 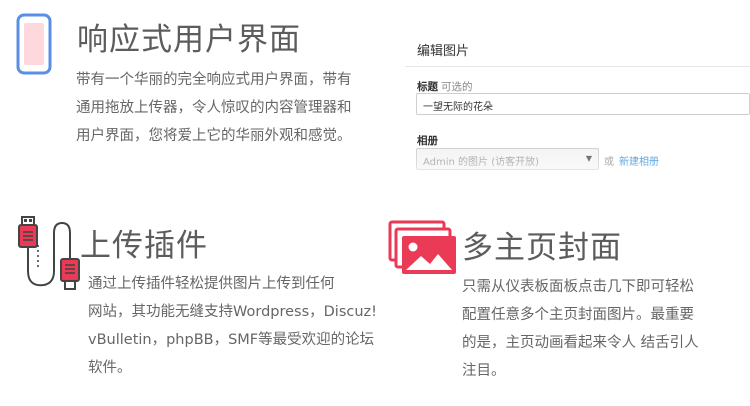 I want to click on homepage-covers-title: 多主页封面, so click(x=542, y=248).